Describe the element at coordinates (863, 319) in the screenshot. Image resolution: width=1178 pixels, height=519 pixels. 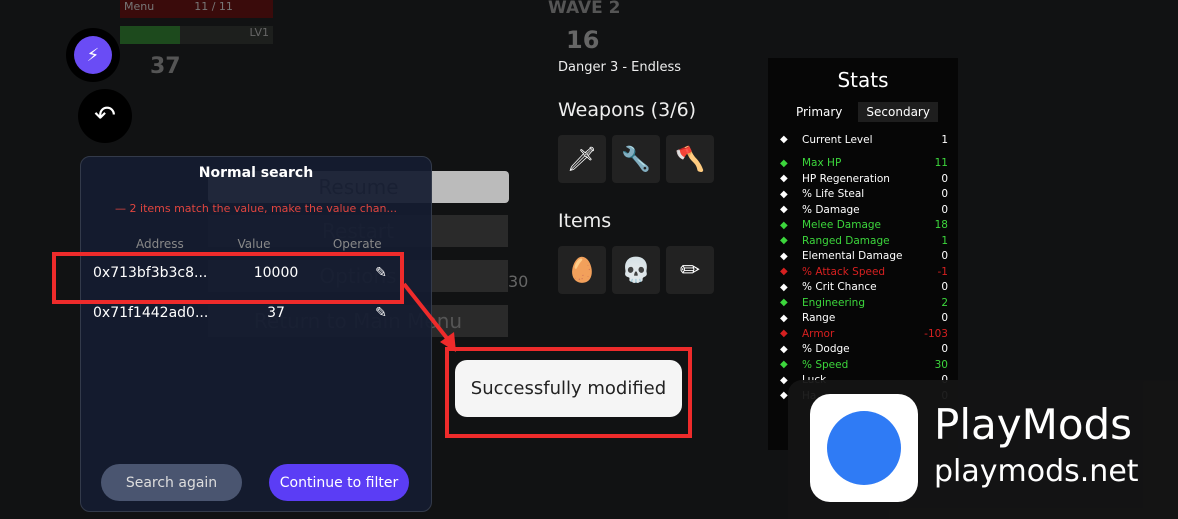
I see `stat-row: ◆ Range 0` at that location.